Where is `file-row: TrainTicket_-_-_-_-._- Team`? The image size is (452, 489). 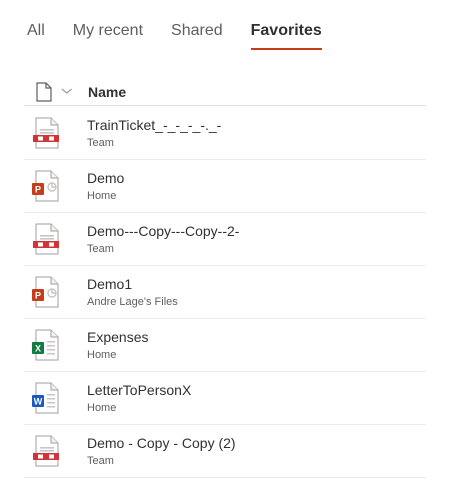 file-row: TrainTicket_-_-_-_-._- Team is located at coordinates (225, 133).